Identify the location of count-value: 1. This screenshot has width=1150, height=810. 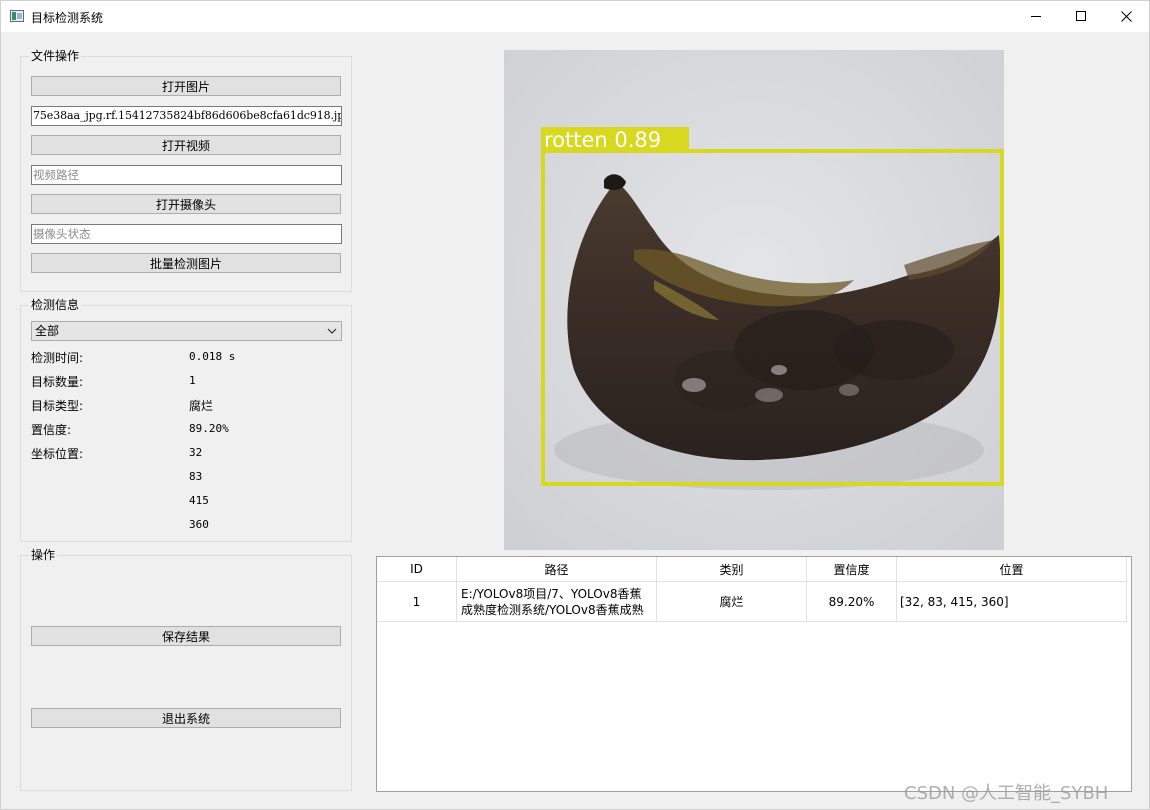
(192, 380).